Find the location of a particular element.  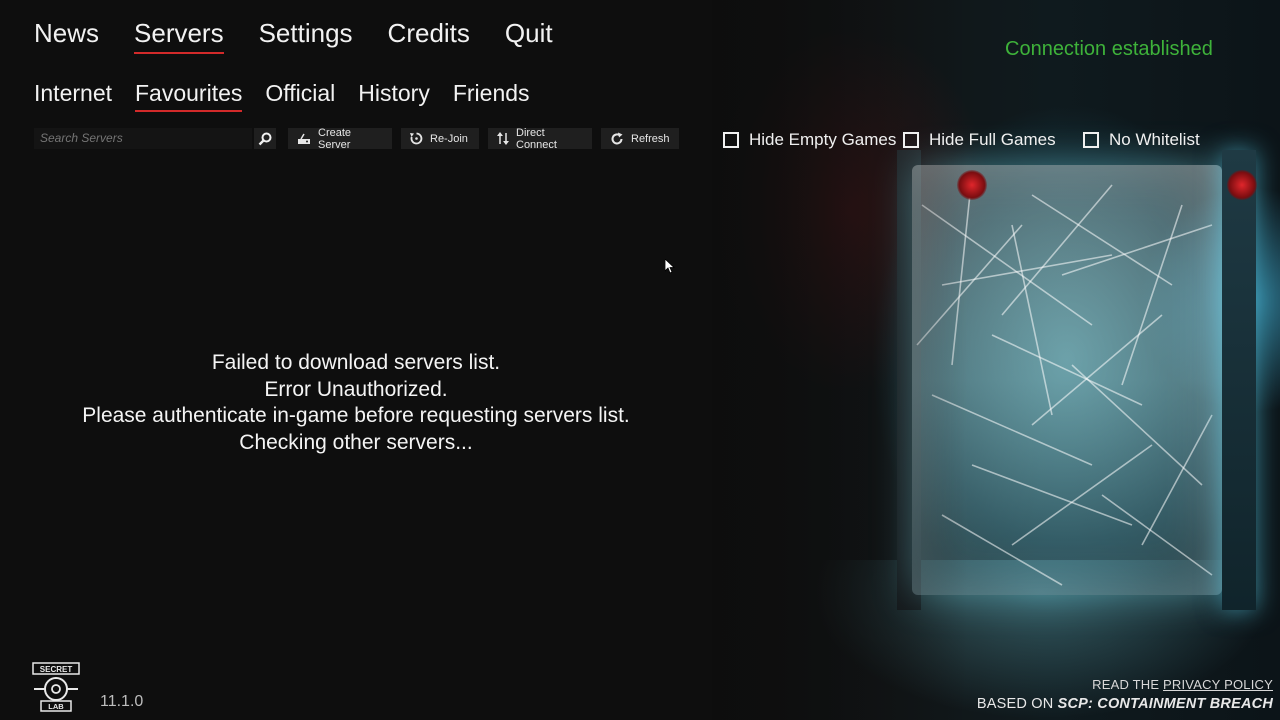

create-server-button: Create Server is located at coordinates (340, 138).